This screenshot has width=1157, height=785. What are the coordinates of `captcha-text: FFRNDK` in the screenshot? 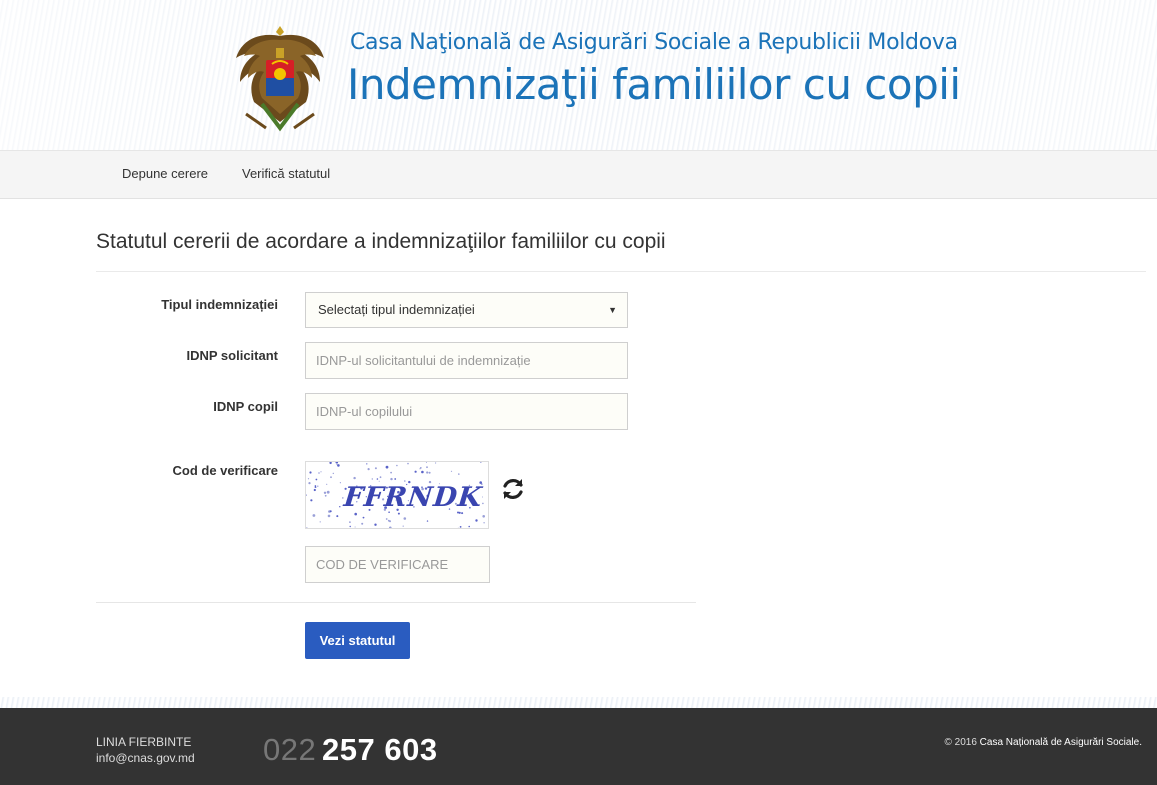 It's located at (413, 497).